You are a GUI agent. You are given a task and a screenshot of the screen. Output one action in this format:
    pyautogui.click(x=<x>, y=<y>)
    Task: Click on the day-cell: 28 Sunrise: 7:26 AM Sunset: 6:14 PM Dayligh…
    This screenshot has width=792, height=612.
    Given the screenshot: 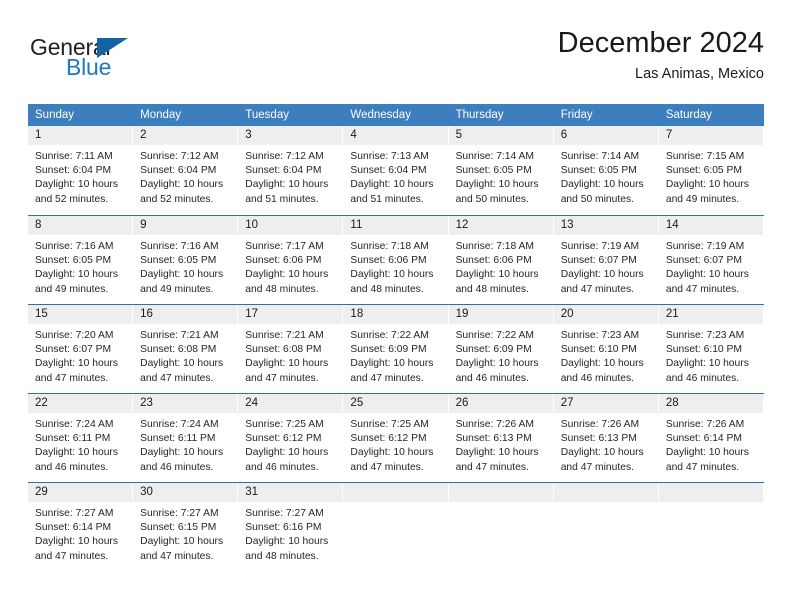 What is the action you would take?
    pyautogui.click(x=711, y=438)
    